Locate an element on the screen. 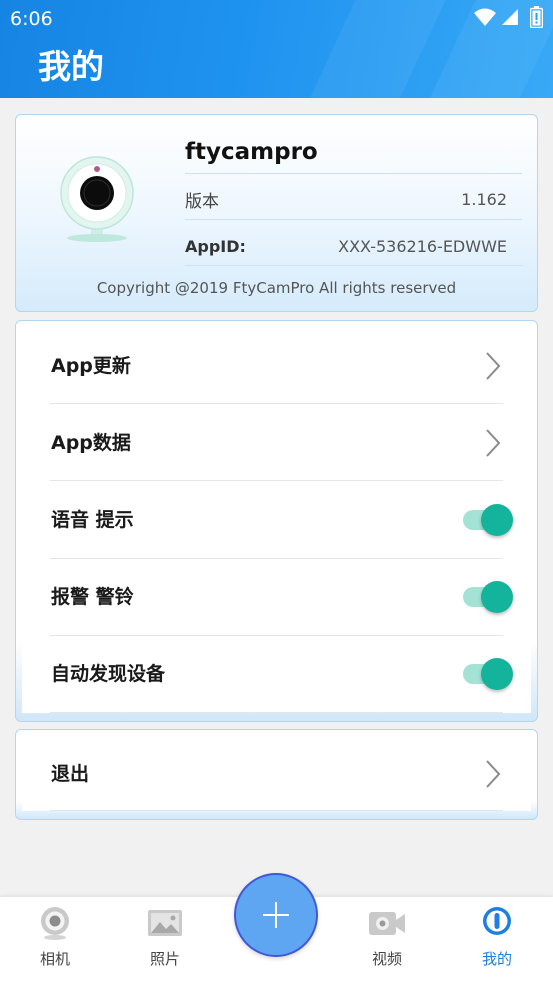 The width and height of the screenshot is (553, 983). photo-icon is located at coordinates (165, 923).